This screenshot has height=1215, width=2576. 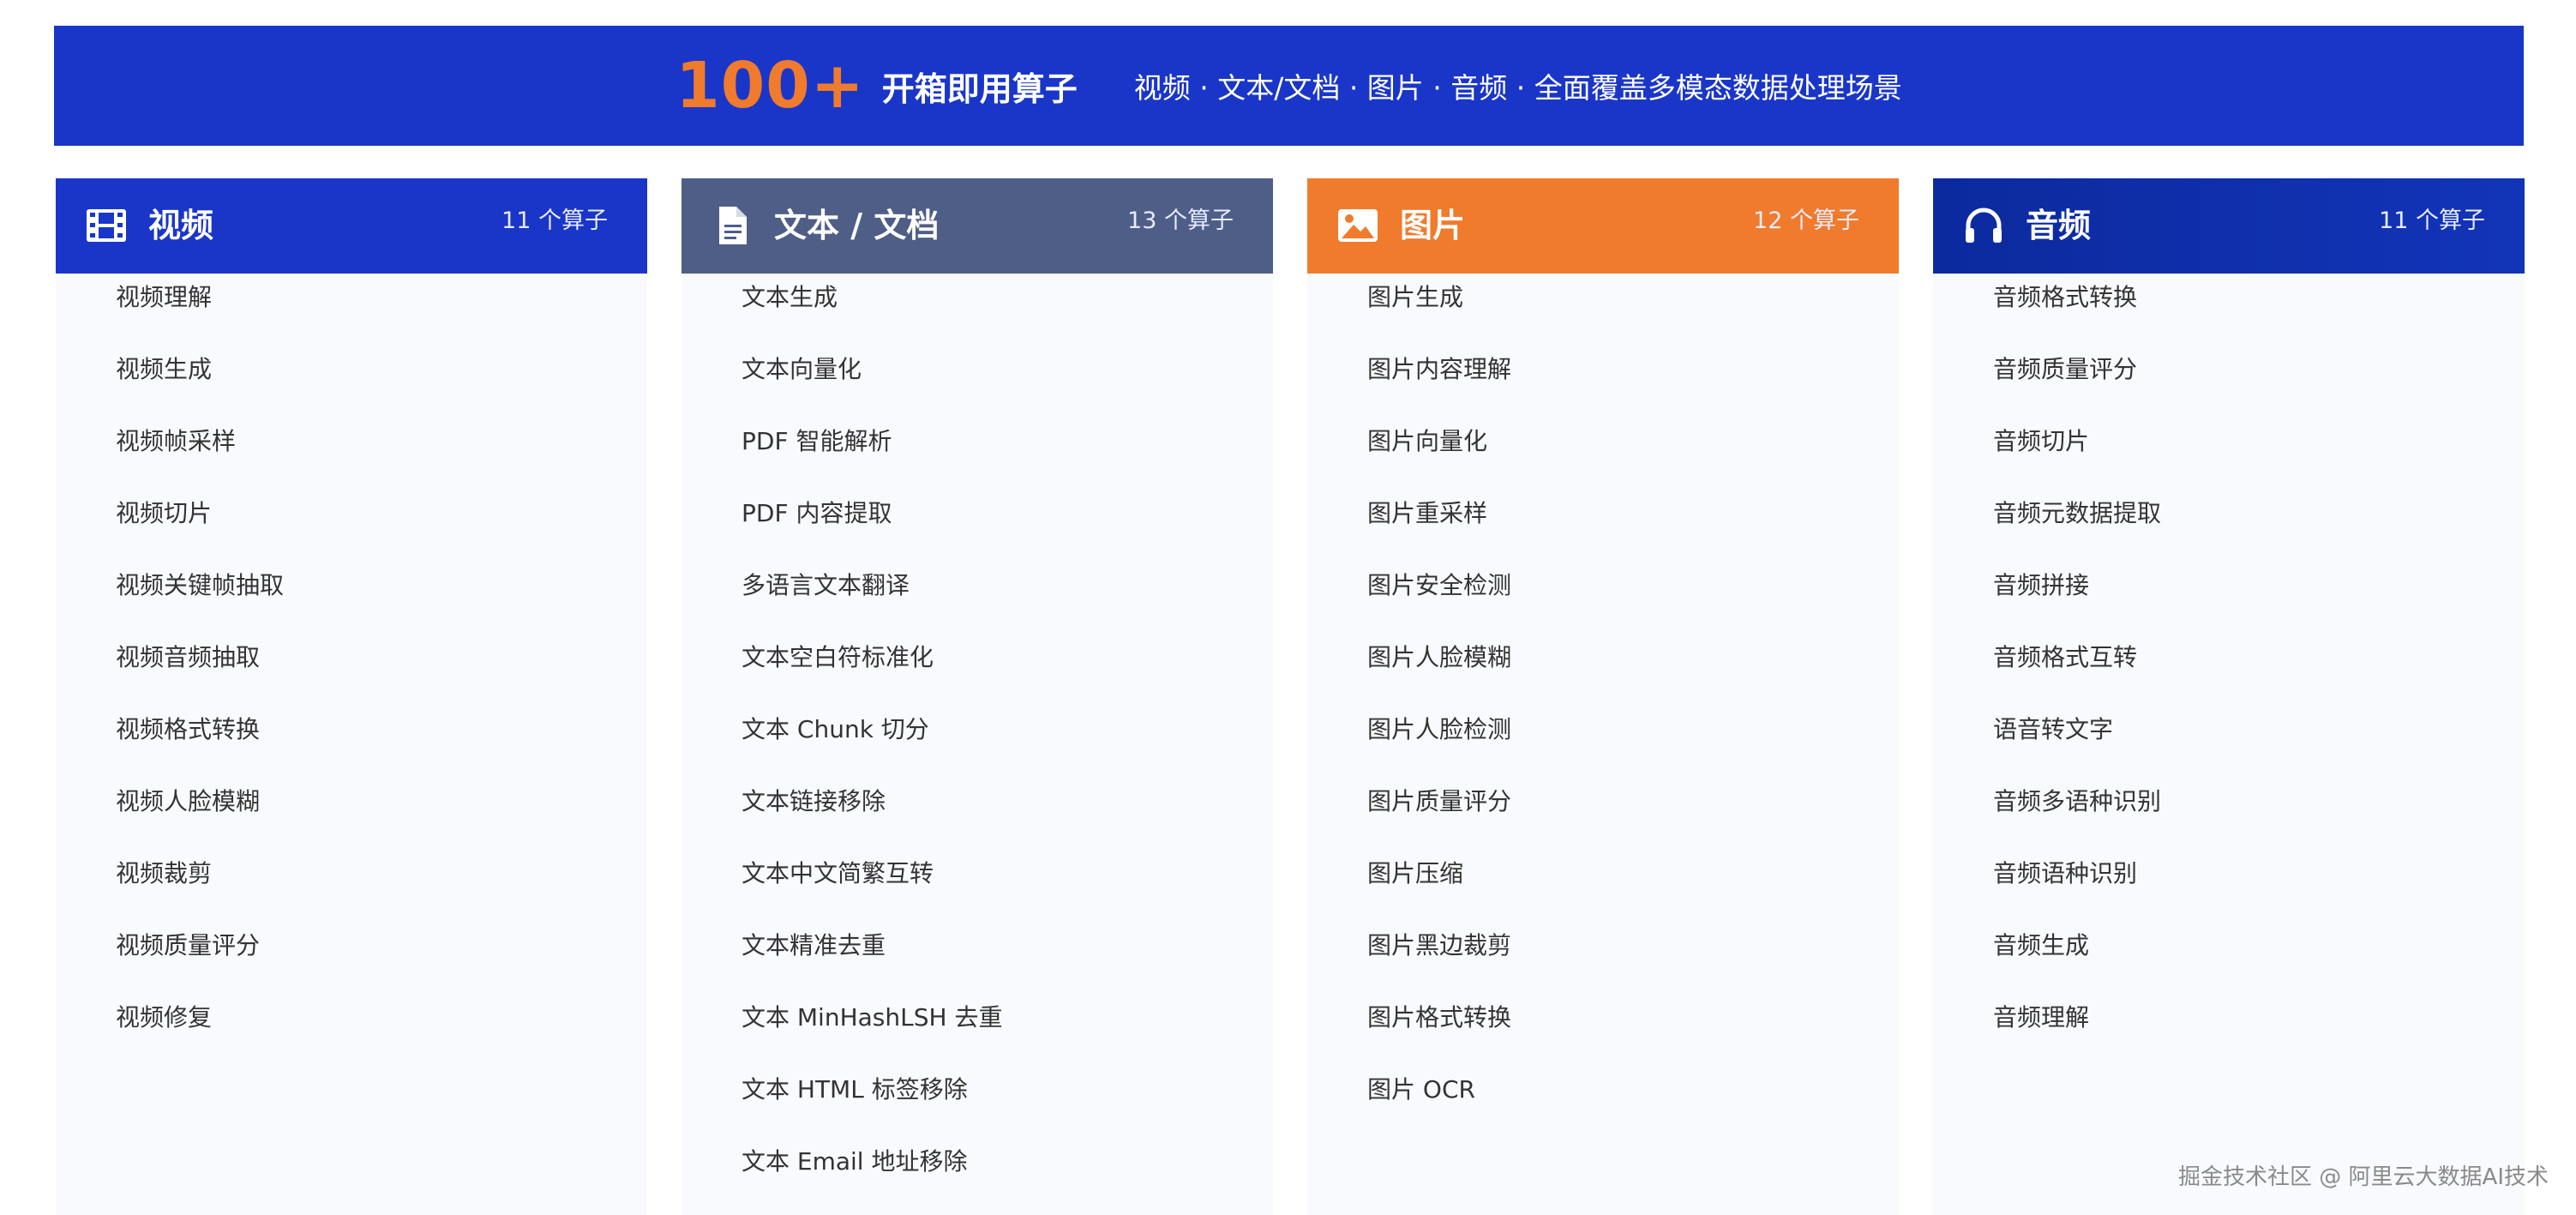 I want to click on list-item: 音频理解, so click(x=2041, y=1017).